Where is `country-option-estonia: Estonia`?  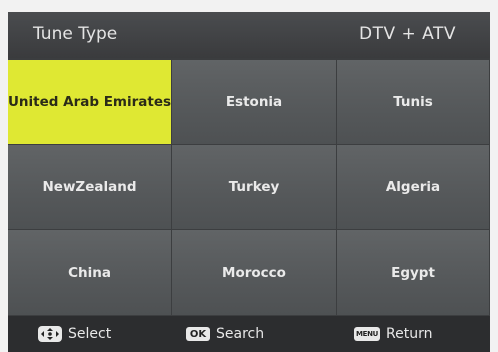
country-option-estonia: Estonia is located at coordinates (254, 102).